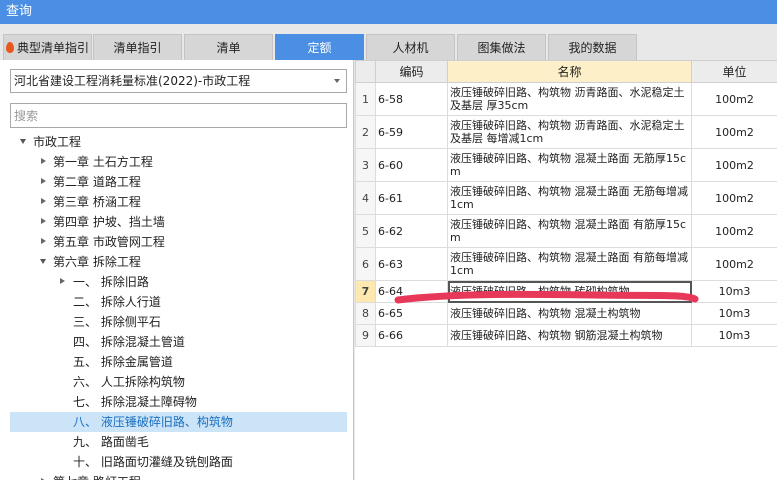 The width and height of the screenshot is (777, 480). Describe the element at coordinates (569, 165) in the screenshot. I see `name-cell: 液压锤破碎旧路、构筑物 混凝土路面 无筋厚15cm` at that location.